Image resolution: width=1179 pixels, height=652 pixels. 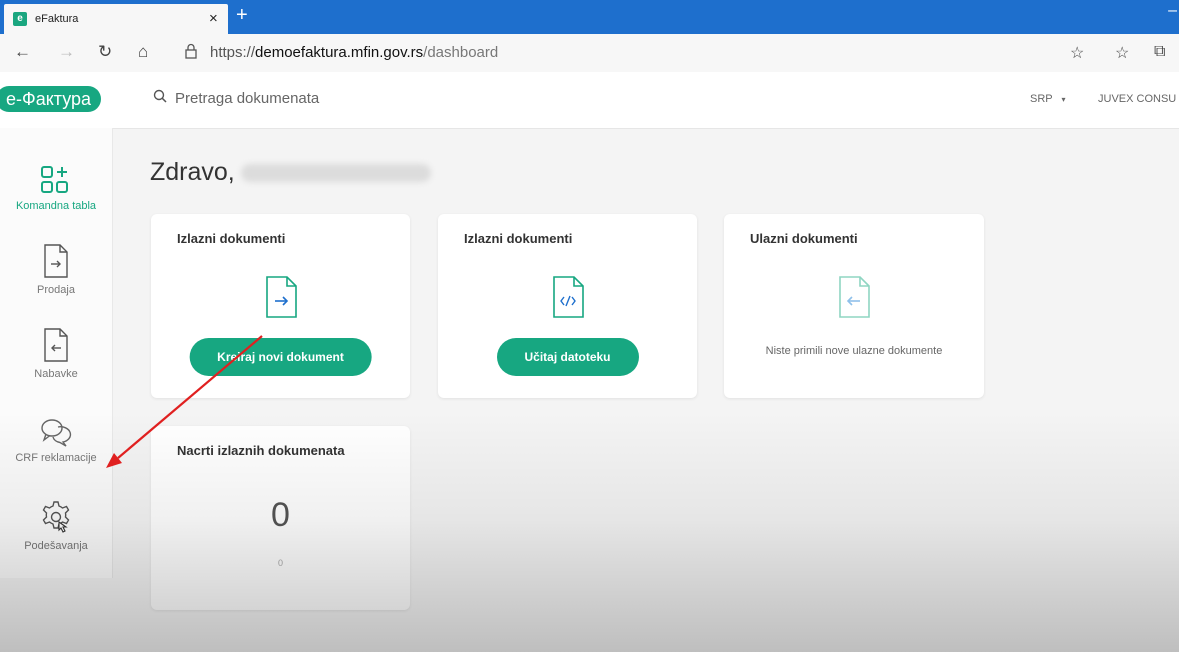 I want to click on language-selector: SRP ▾, so click(x=1048, y=99).